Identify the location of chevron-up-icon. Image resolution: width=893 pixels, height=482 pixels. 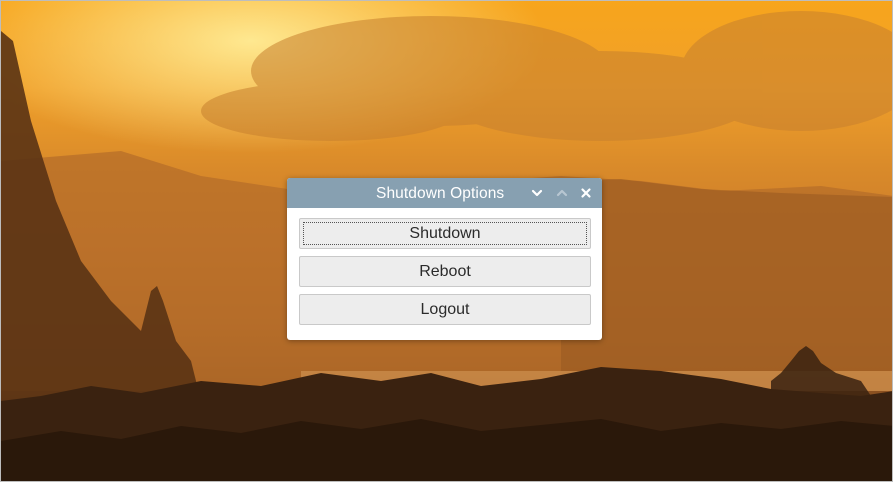
(562, 193).